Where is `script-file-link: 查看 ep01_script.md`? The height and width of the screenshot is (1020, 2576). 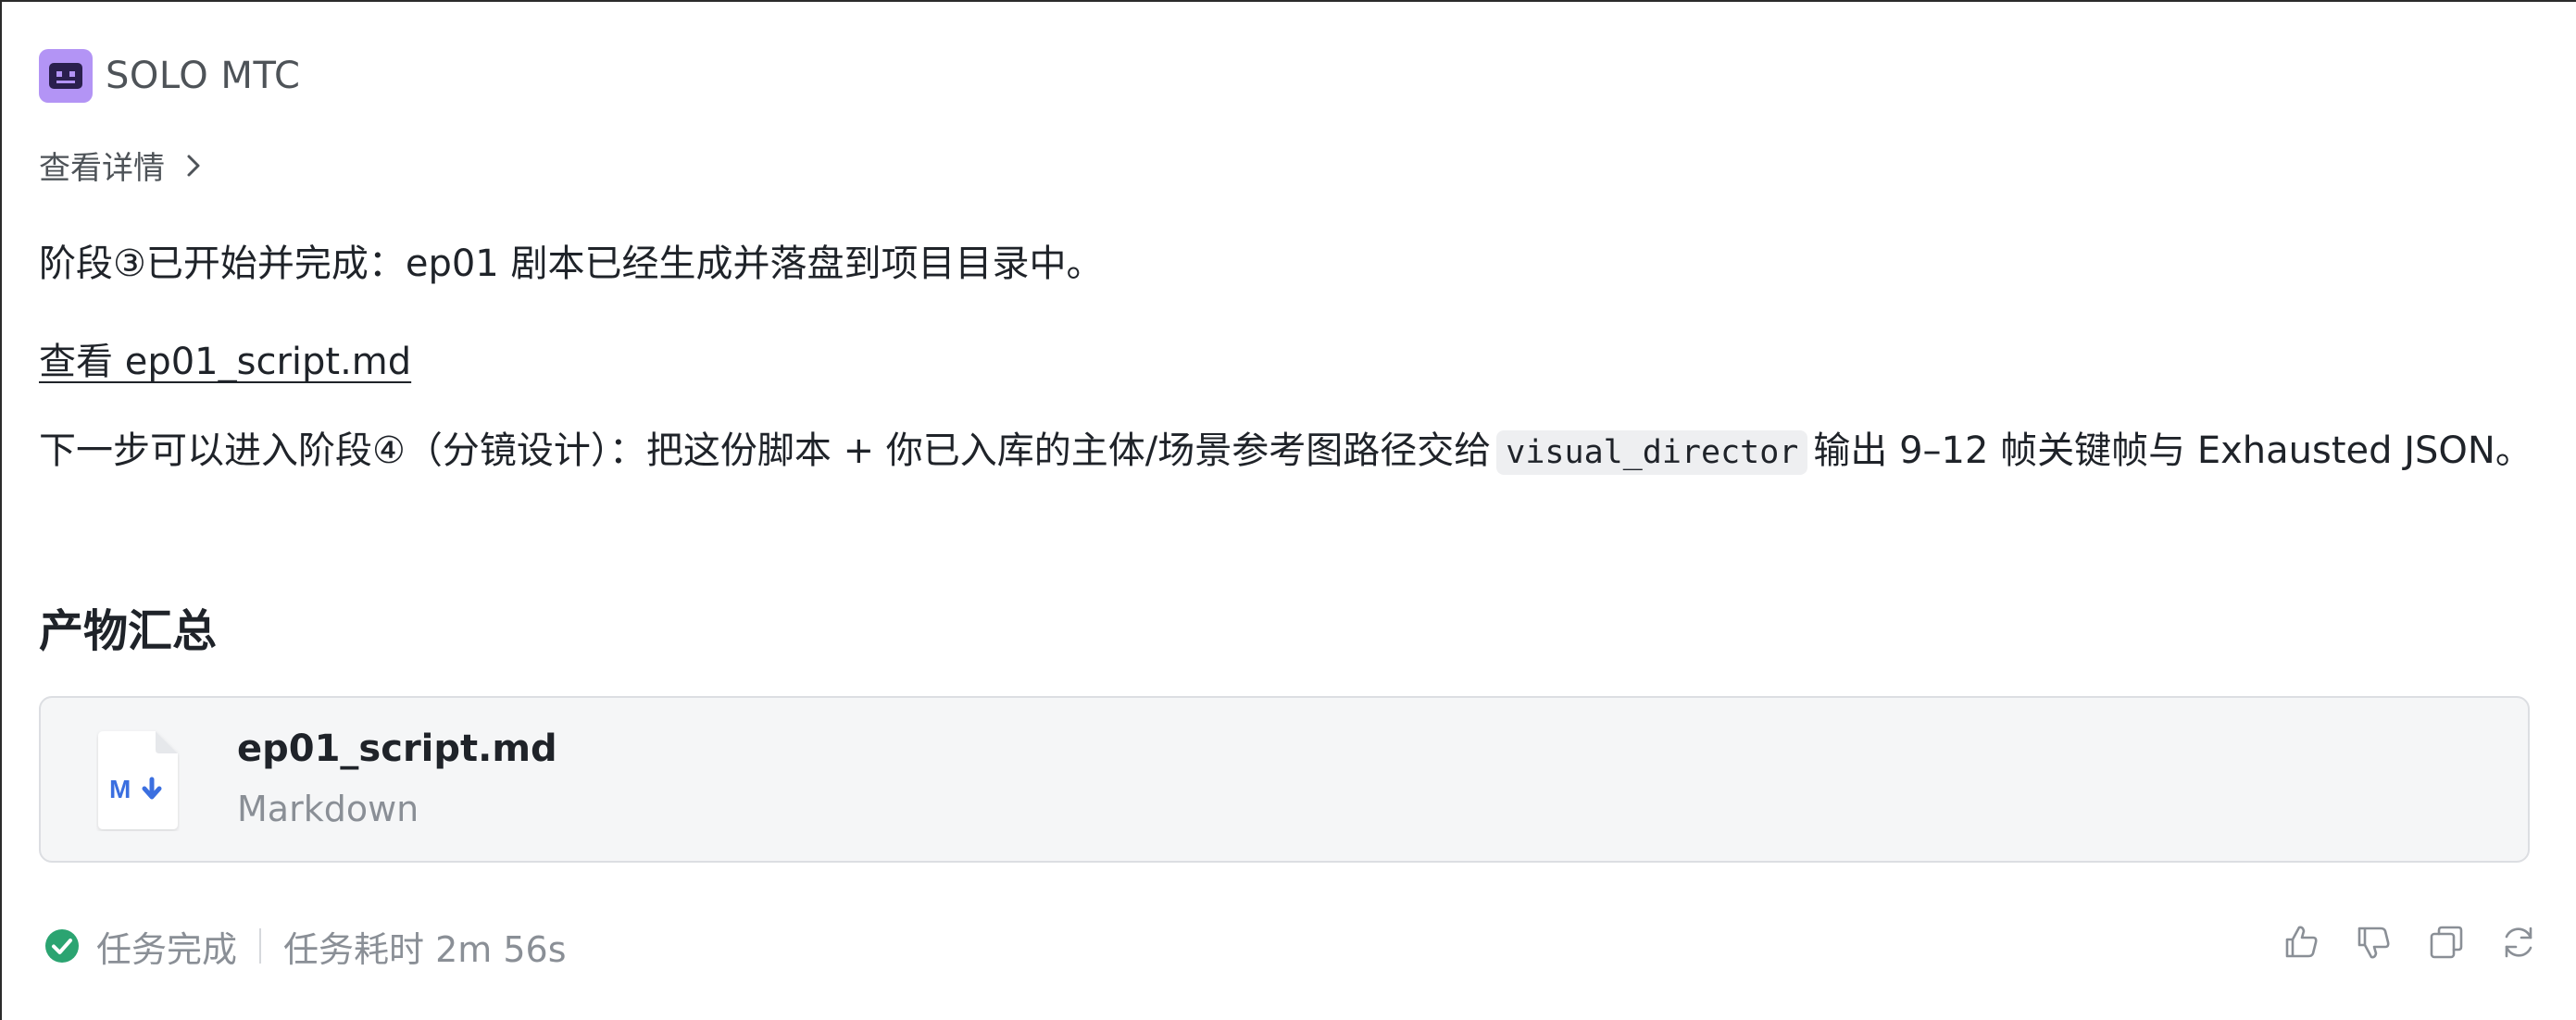
script-file-link: 查看 ep01_script.md is located at coordinates (225, 358).